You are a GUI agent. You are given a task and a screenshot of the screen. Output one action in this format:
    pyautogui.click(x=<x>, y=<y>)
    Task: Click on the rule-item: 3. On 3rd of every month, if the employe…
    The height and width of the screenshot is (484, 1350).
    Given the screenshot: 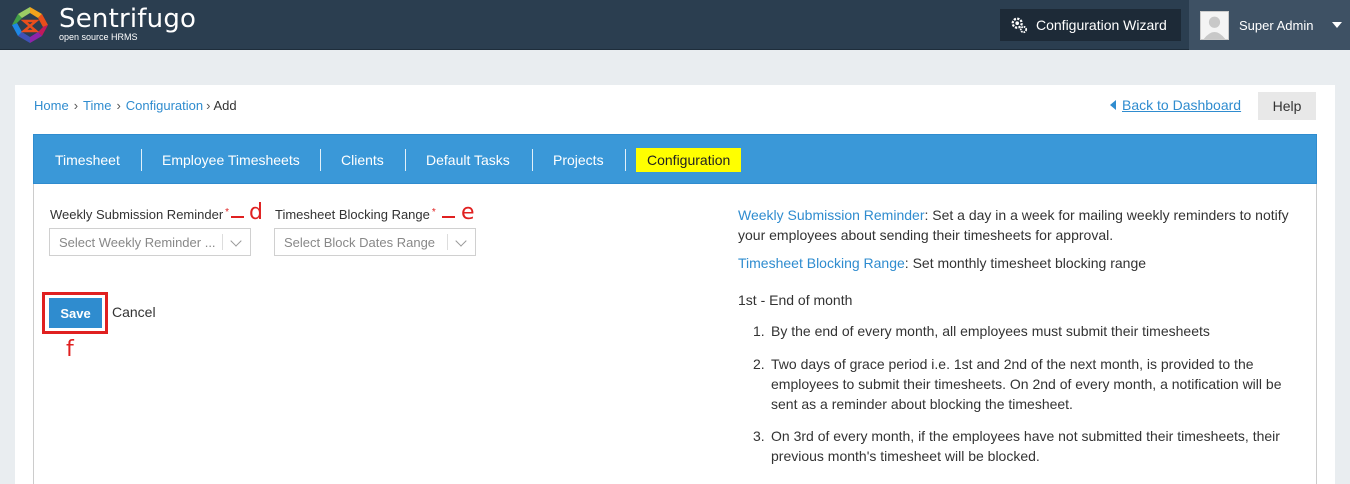 What is the action you would take?
    pyautogui.click(x=1027, y=446)
    